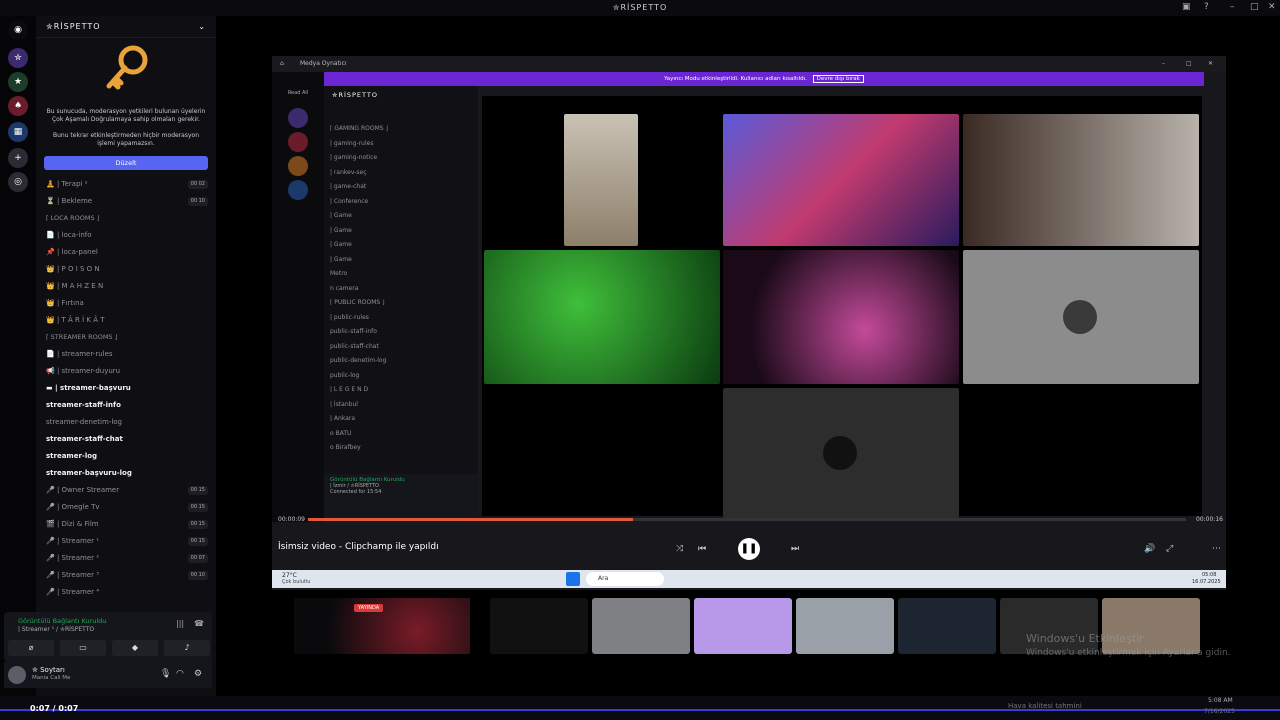 The height and width of the screenshot is (720, 1280). I want to click on disable-button: Devre dışı bırak, so click(838, 79).